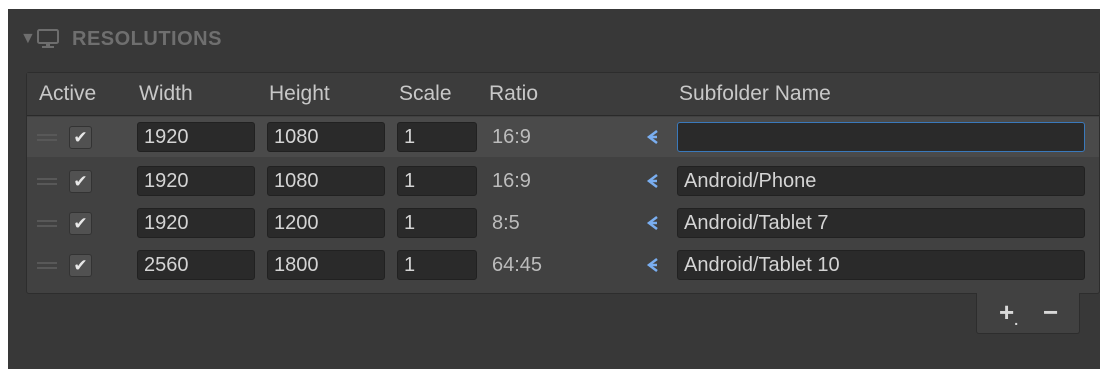  What do you see at coordinates (1050, 312) in the screenshot?
I see `remove-button: −` at bounding box center [1050, 312].